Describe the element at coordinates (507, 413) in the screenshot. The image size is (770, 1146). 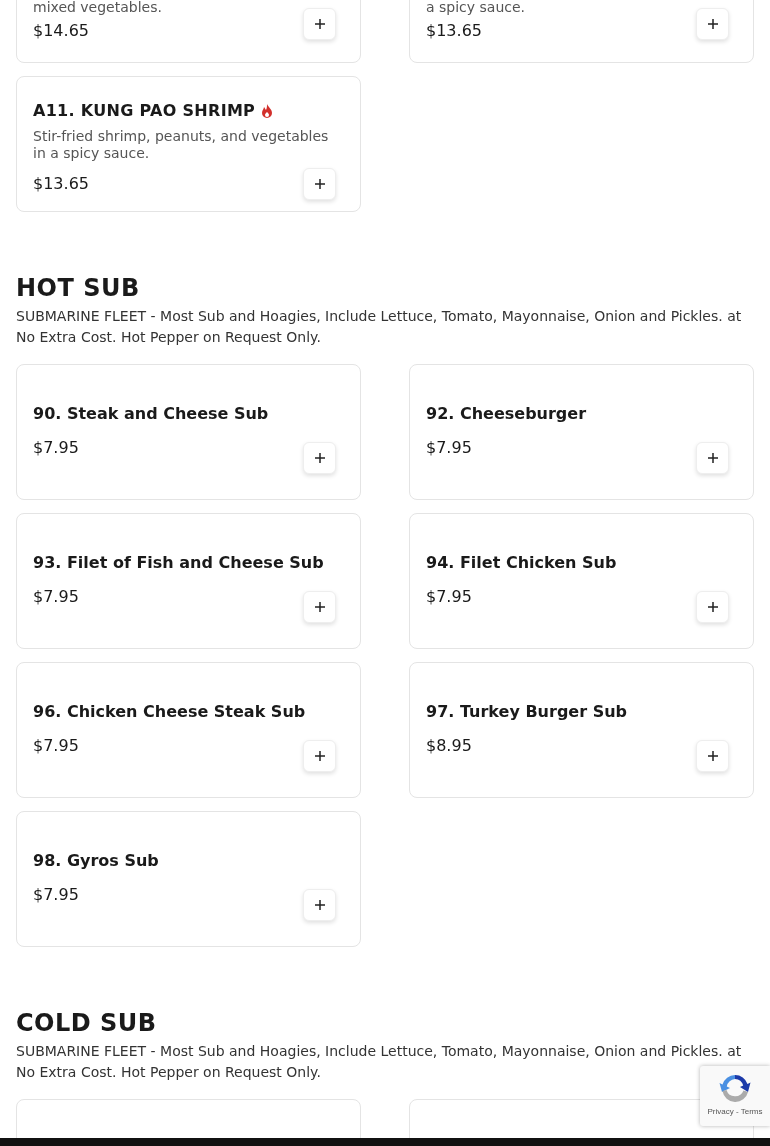
I see `item-name: 92. Cheeseburger` at that location.